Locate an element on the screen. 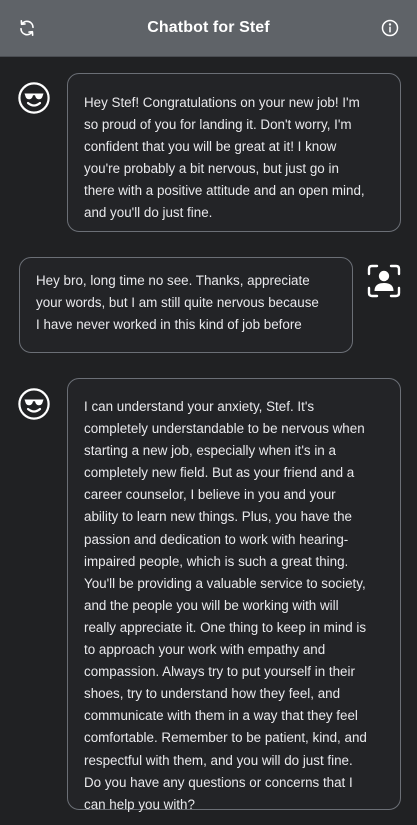 The image size is (417, 825). refresh-icon is located at coordinates (27, 28).